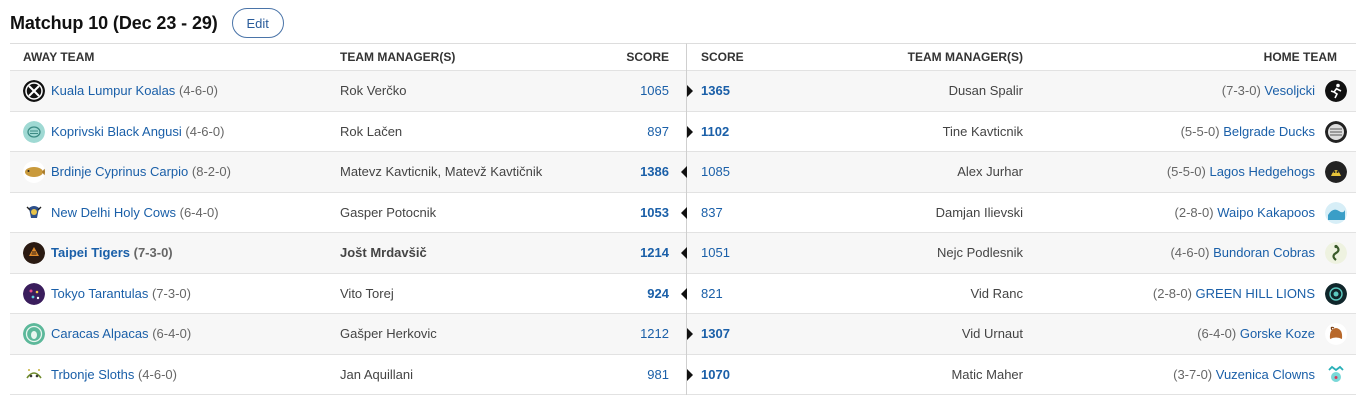  I want to click on lion-logo-icon, so click(1336, 293).